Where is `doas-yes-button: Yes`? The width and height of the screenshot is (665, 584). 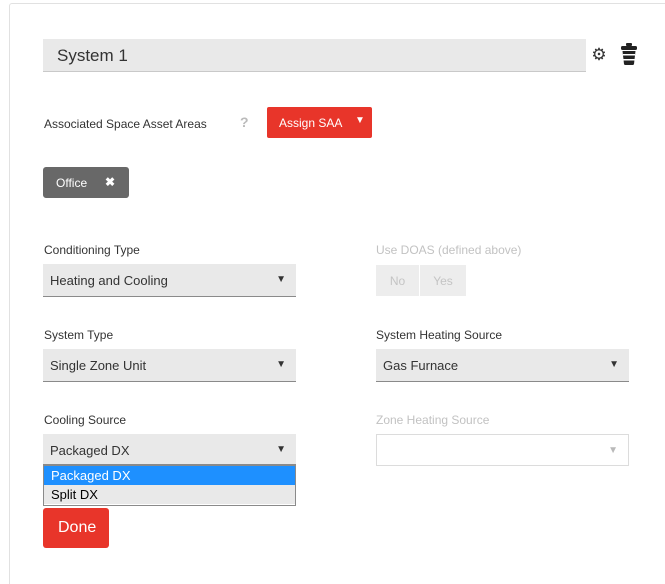
doas-yes-button: Yes is located at coordinates (443, 280).